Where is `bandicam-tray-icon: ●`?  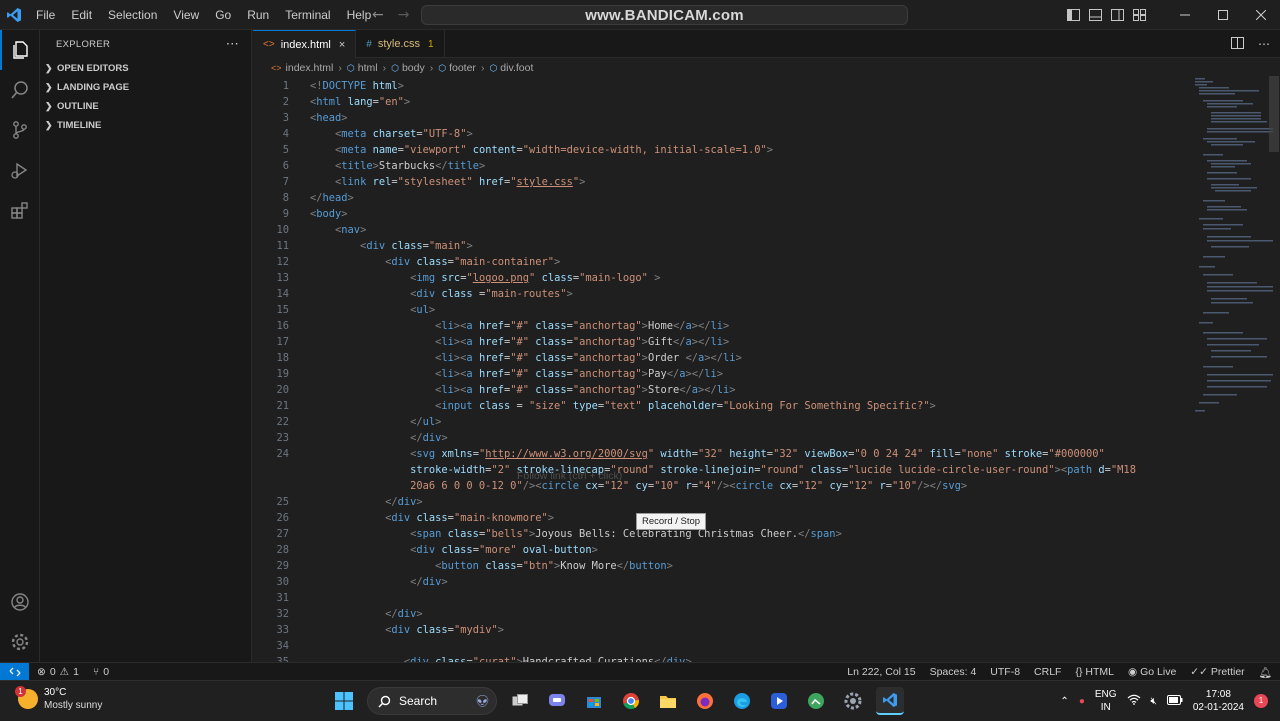
bandicam-tray-icon: ● is located at coordinates (1082, 701).